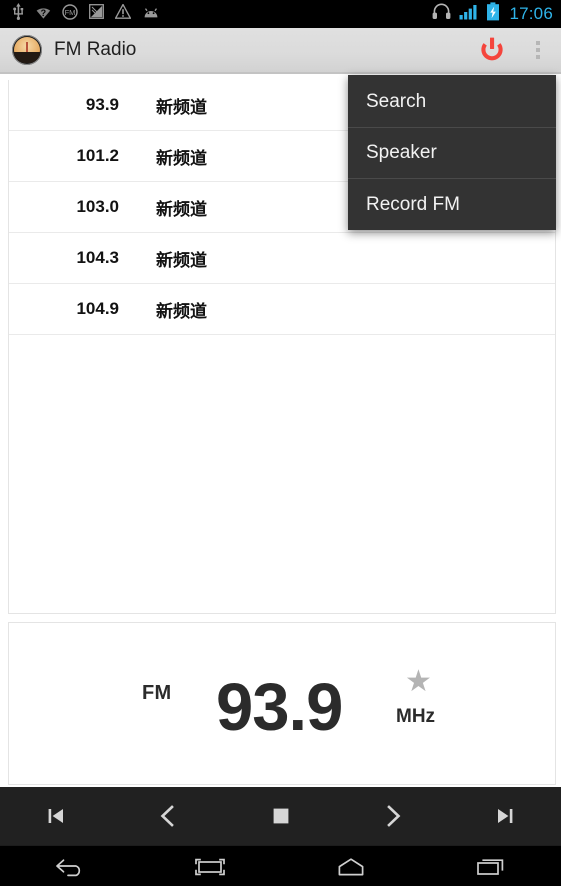 This screenshot has height=886, width=561. I want to click on station-frequency: 103.0, so click(97, 206).